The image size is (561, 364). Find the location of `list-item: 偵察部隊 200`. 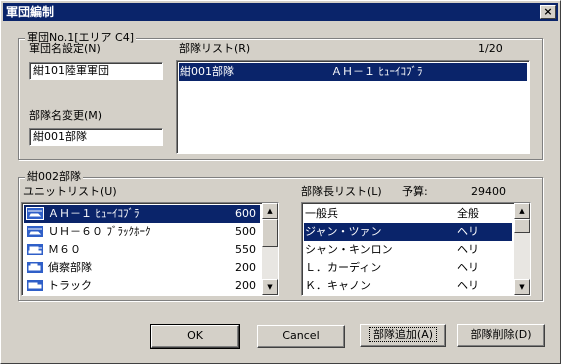

list-item: 偵察部隊 200 is located at coordinates (142, 268).